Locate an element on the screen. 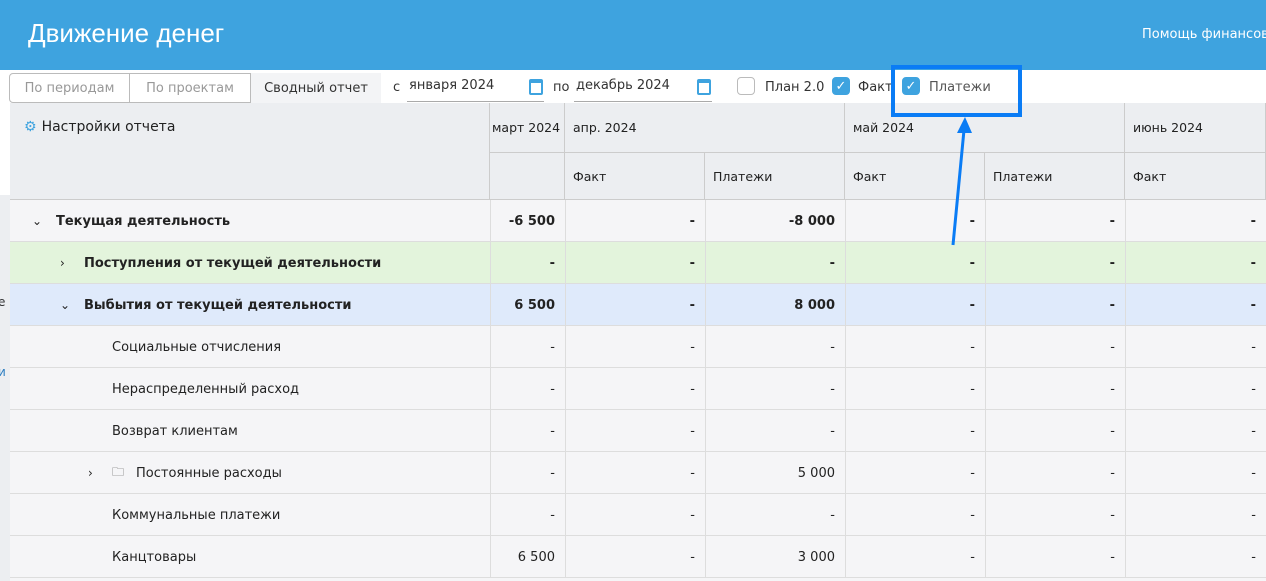 The image size is (1266, 581). annotation-highlight-box is located at coordinates (956, 91).